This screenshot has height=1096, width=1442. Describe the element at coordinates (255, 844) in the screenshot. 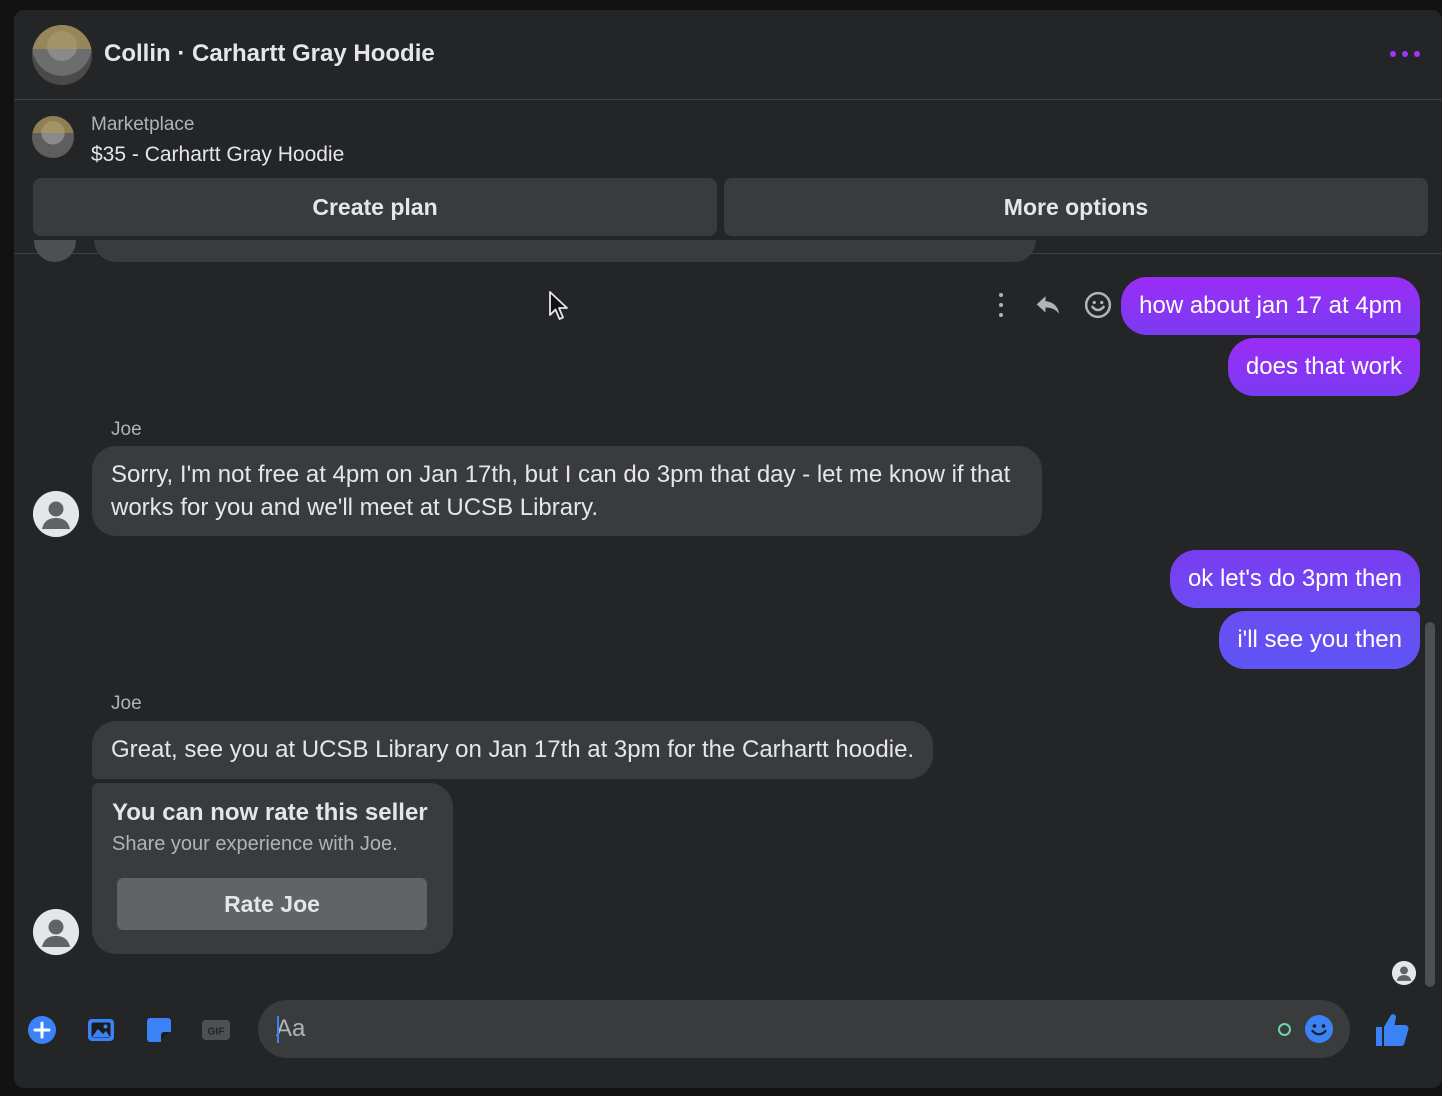

I see `rate-card-subtitle: Share your experience with Joe.` at that location.